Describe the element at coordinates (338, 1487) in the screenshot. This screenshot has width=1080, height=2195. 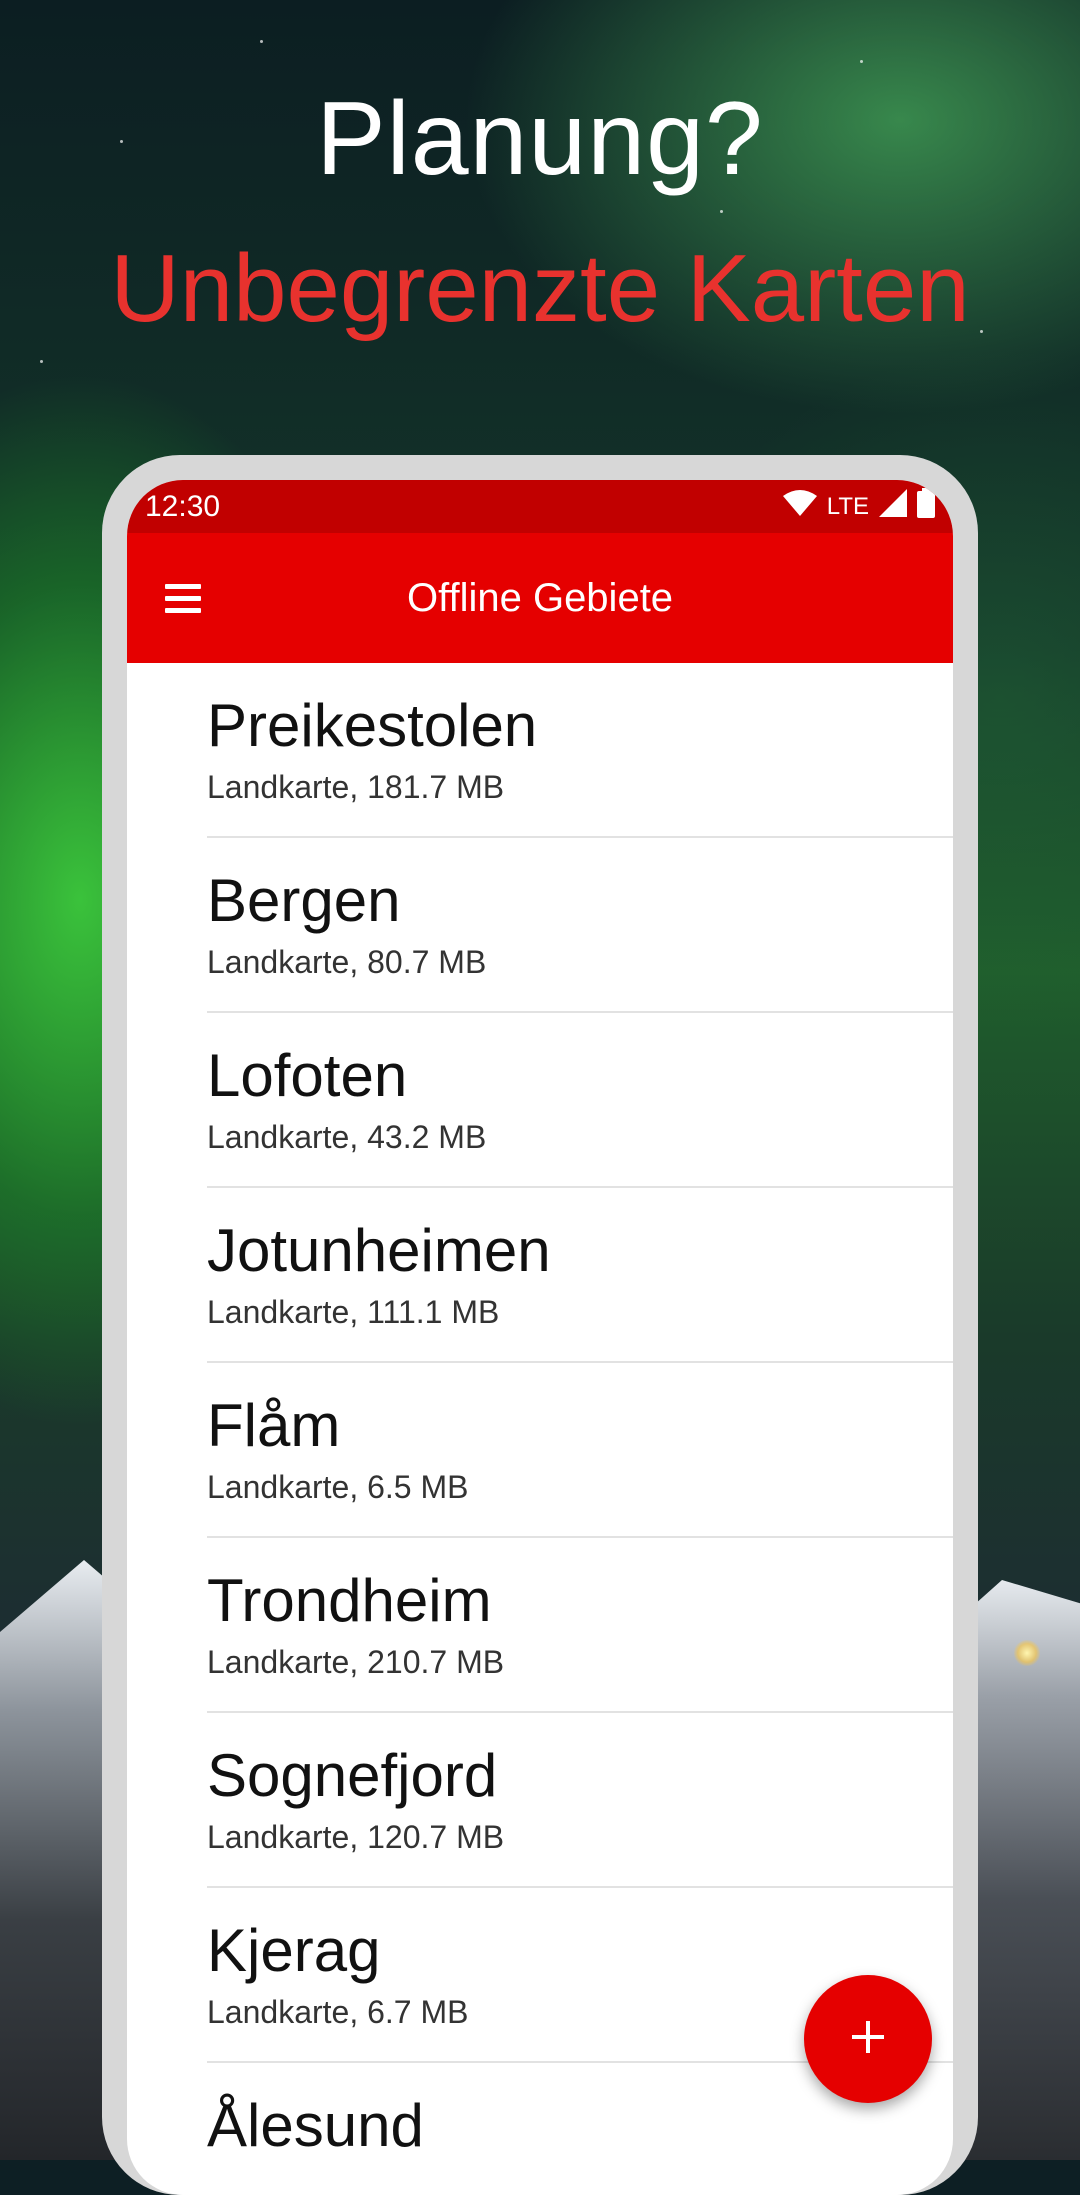
I see `area-detail: Landkarte, 6.5 MB` at that location.